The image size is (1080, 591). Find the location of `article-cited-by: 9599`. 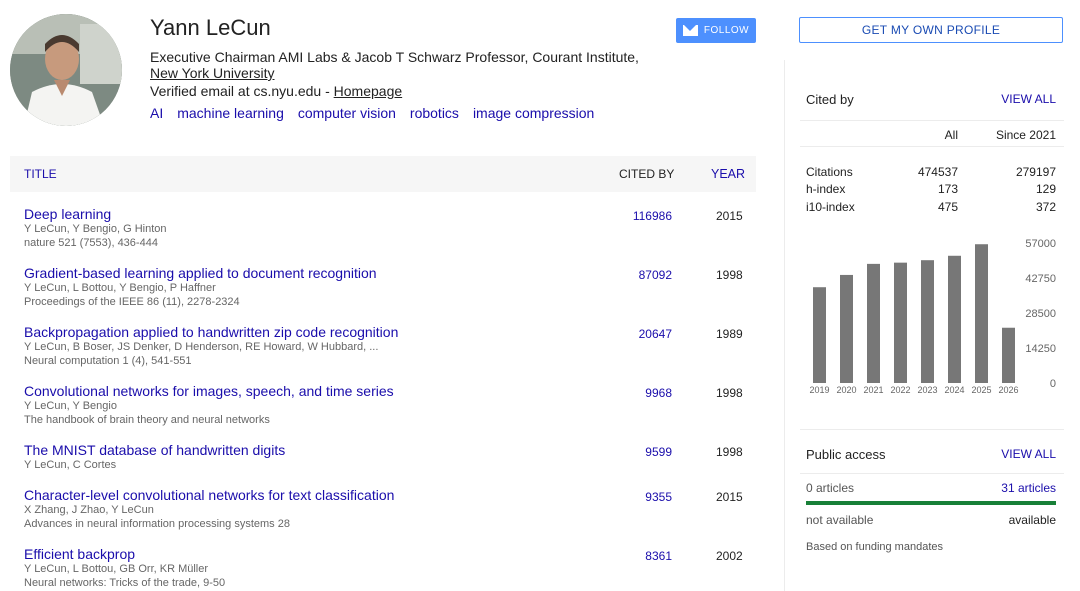

article-cited-by: 9599 is located at coordinates (658, 452).